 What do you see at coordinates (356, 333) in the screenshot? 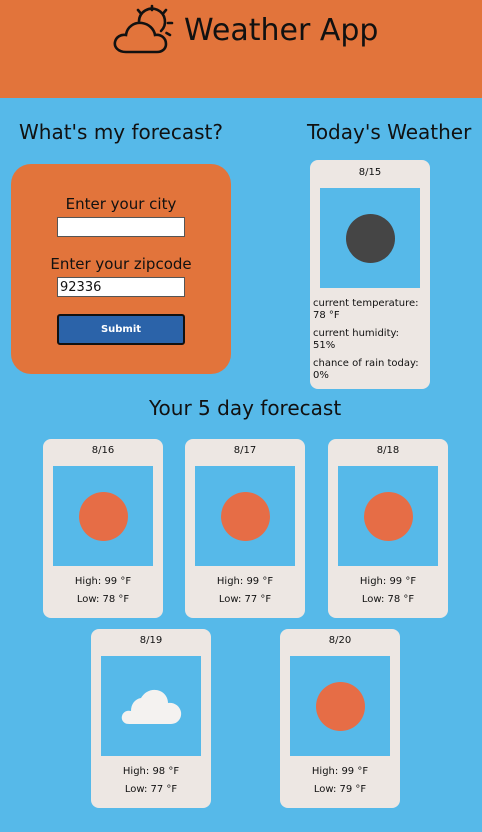
I see `humidity-label: current humidity:` at bounding box center [356, 333].